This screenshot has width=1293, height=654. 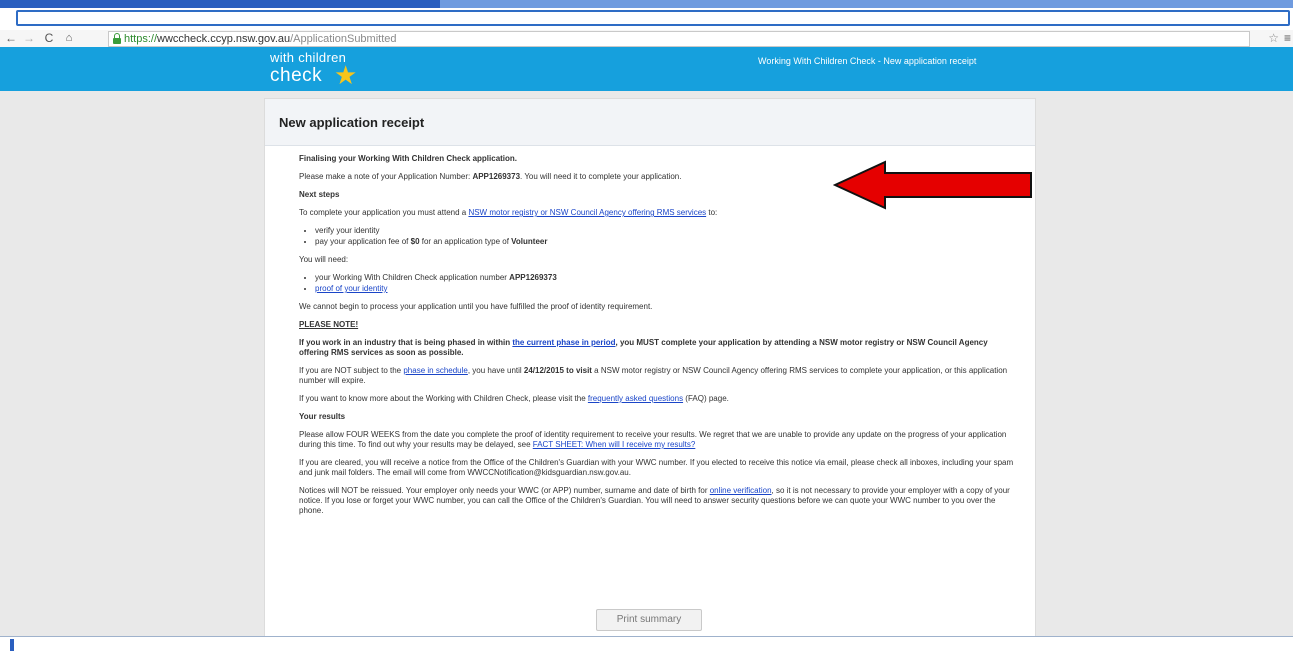 I want to click on forward-icon: →, so click(x=29, y=38).